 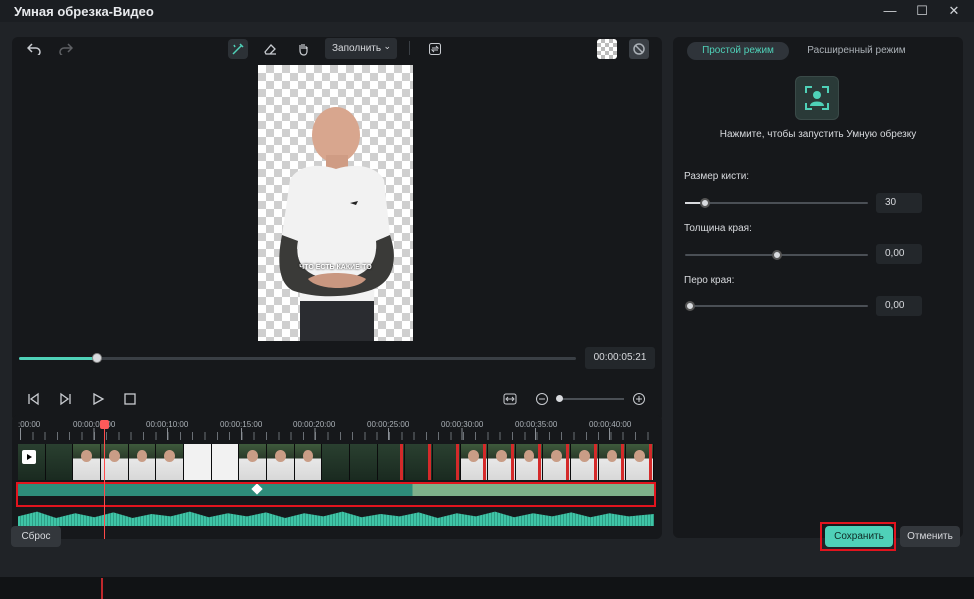 I want to click on checkerboard-icon, so click(x=607, y=49).